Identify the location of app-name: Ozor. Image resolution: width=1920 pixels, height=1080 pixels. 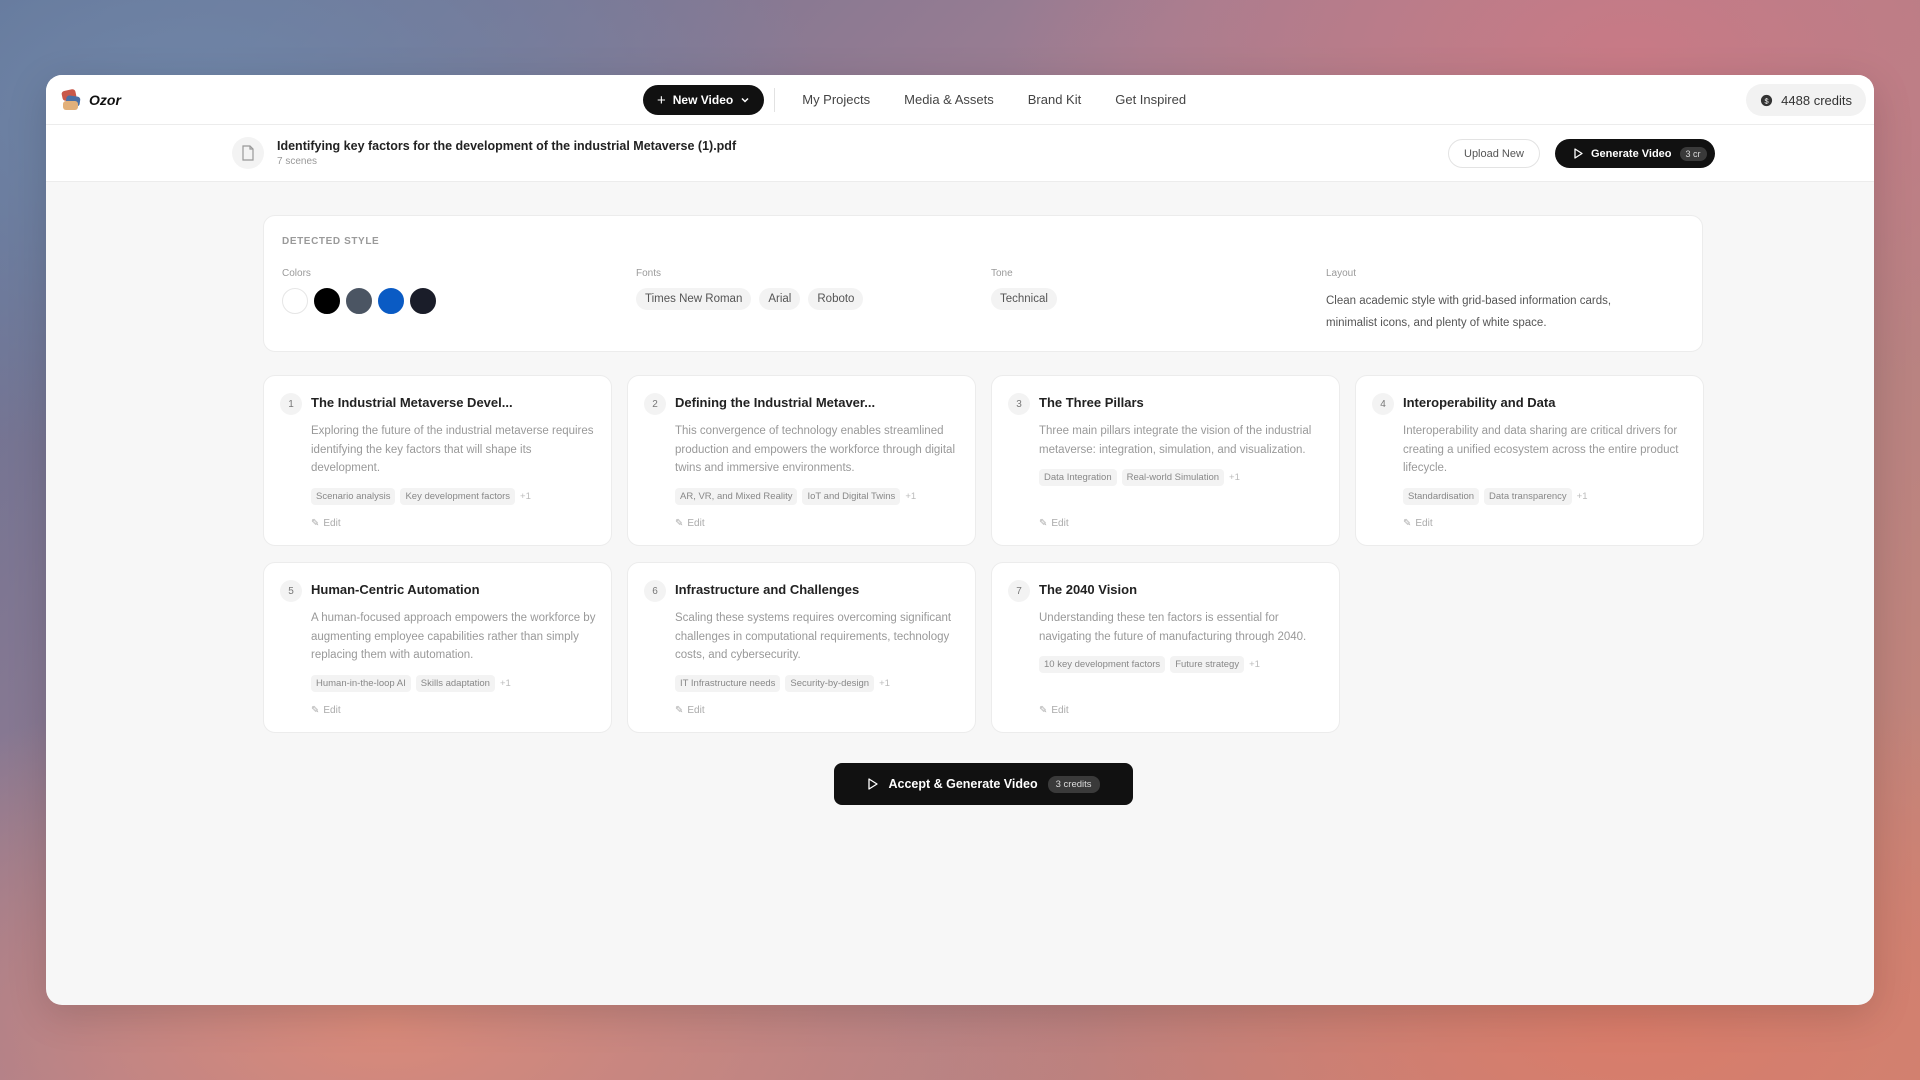
(105, 100).